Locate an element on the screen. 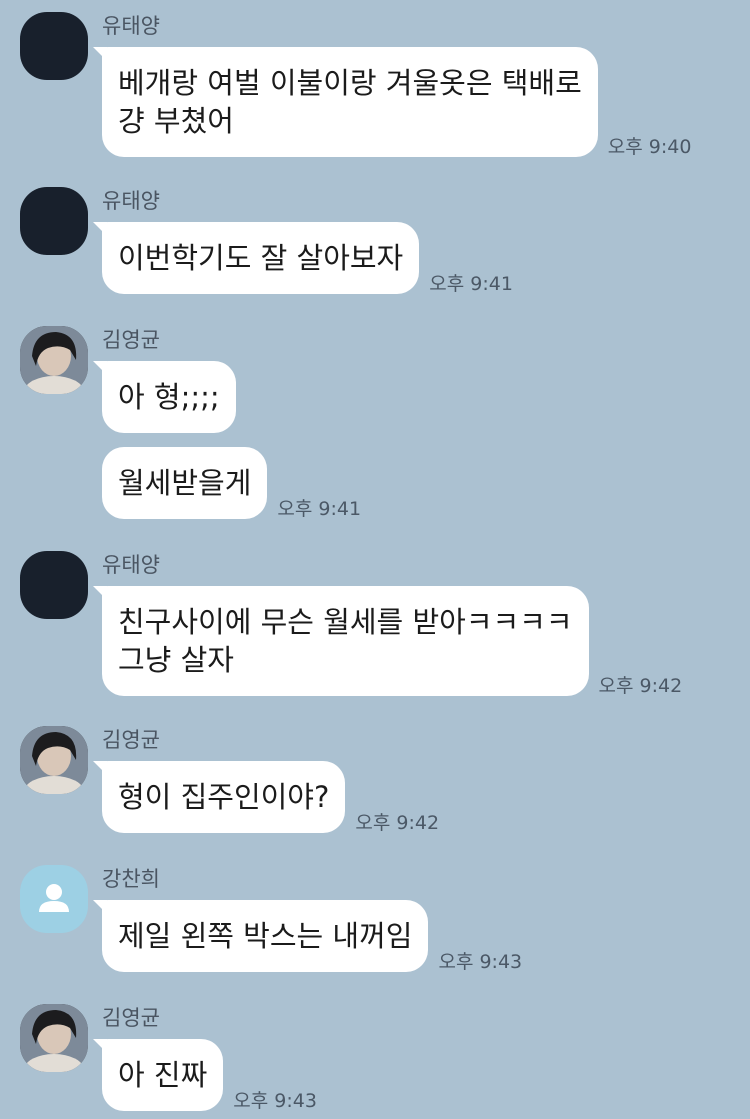 This screenshot has height=1119, width=750. message-row: 베개랑 여벌 이불이랑 겨울옷은 택배로 걍 부쳤어 오후 9:40 is located at coordinates (392, 102).